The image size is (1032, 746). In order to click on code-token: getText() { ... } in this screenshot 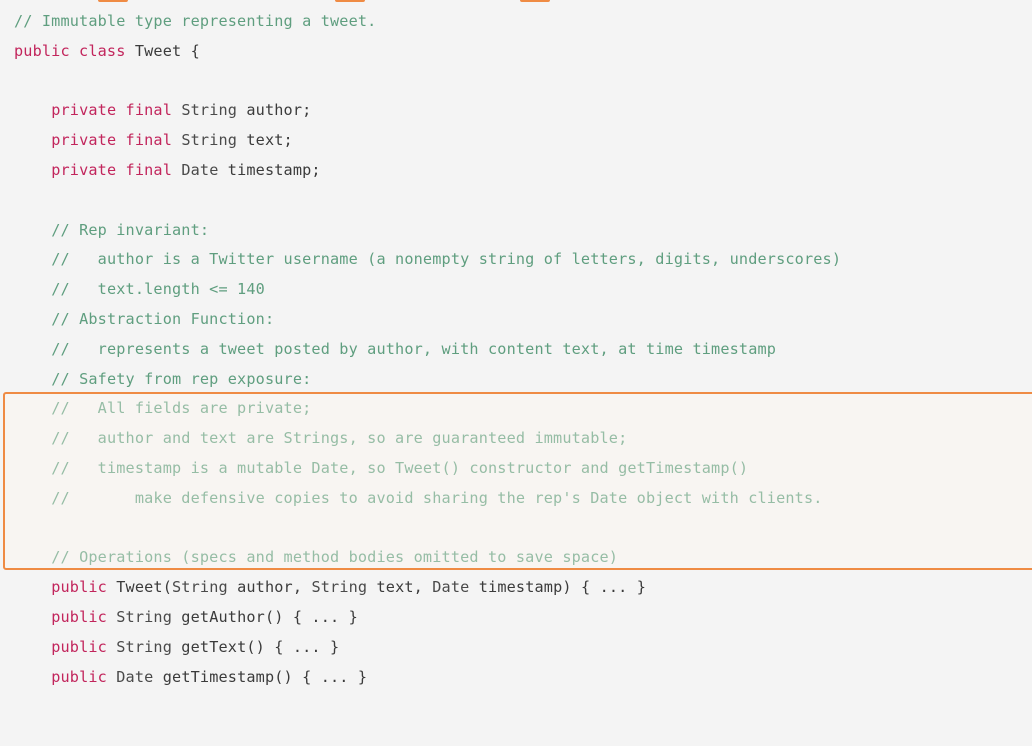, I will do `click(256, 646)`.